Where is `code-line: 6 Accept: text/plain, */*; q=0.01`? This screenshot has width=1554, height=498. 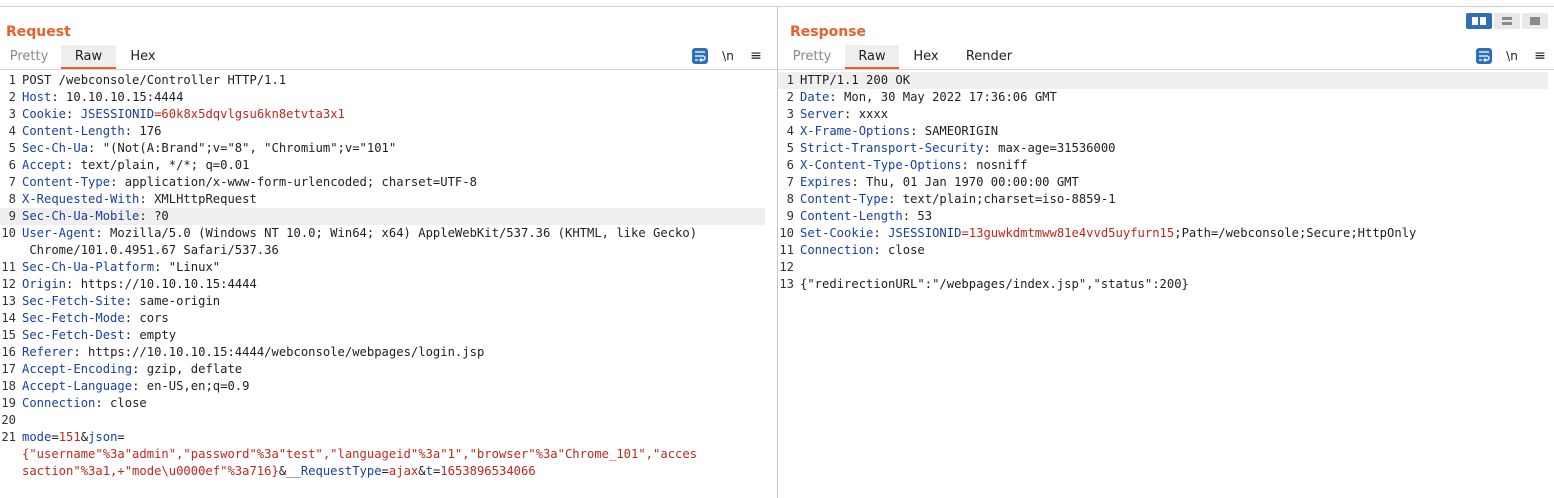 code-line: 6 Accept: text/plain, */*; q=0.01 is located at coordinates (382, 165).